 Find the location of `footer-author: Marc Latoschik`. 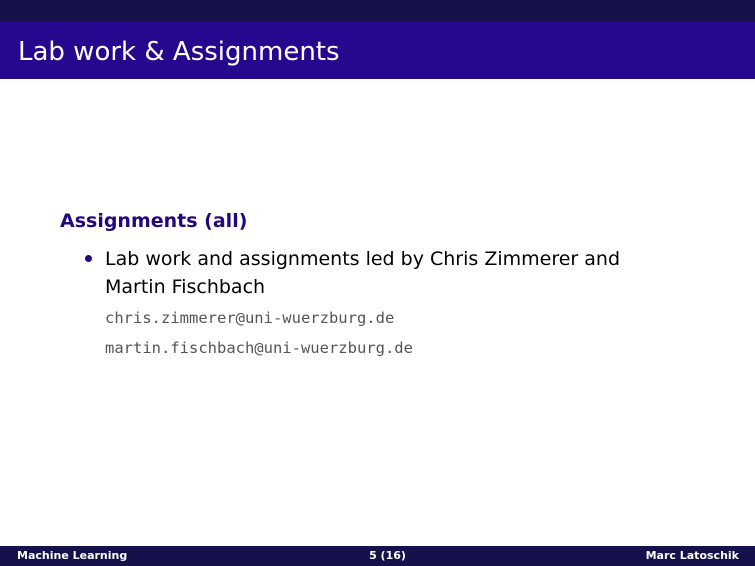

footer-author: Marc Latoschik is located at coordinates (692, 555).